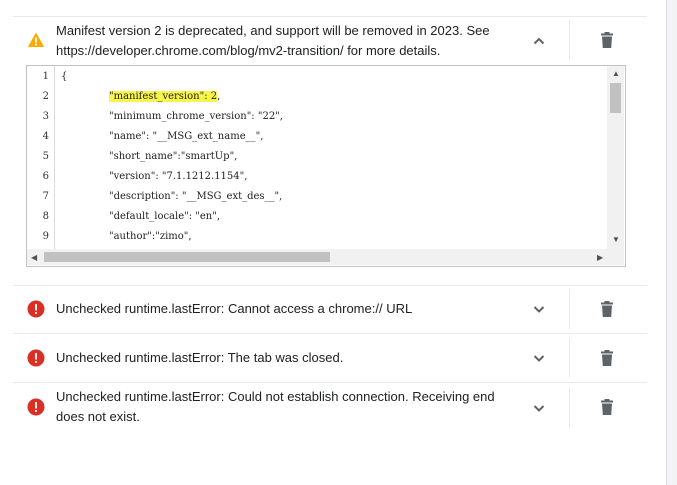 The width and height of the screenshot is (677, 485). What do you see at coordinates (45, 156) in the screenshot?
I see `line-number: 5` at bounding box center [45, 156].